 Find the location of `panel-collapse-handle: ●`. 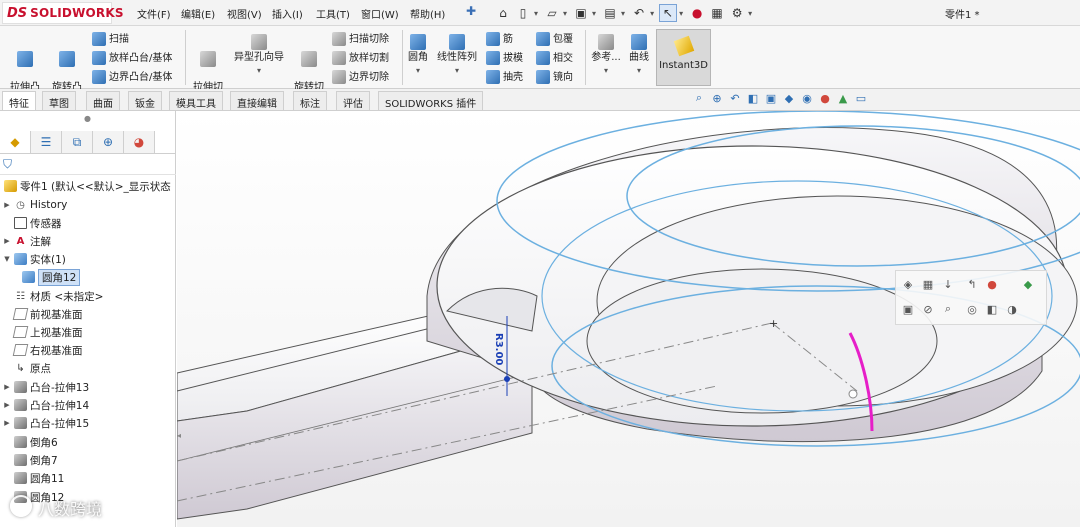

panel-collapse-handle: ● is located at coordinates (87, 118).